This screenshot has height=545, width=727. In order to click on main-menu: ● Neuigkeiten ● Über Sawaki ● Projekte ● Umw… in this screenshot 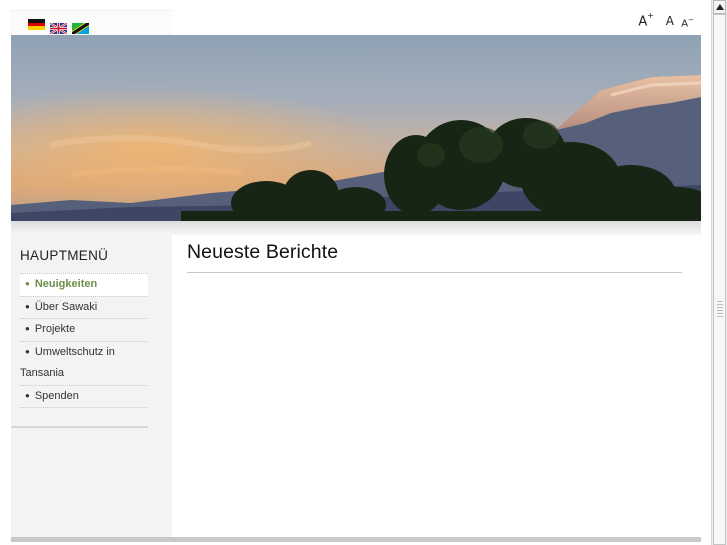, I will do `click(84, 340)`.